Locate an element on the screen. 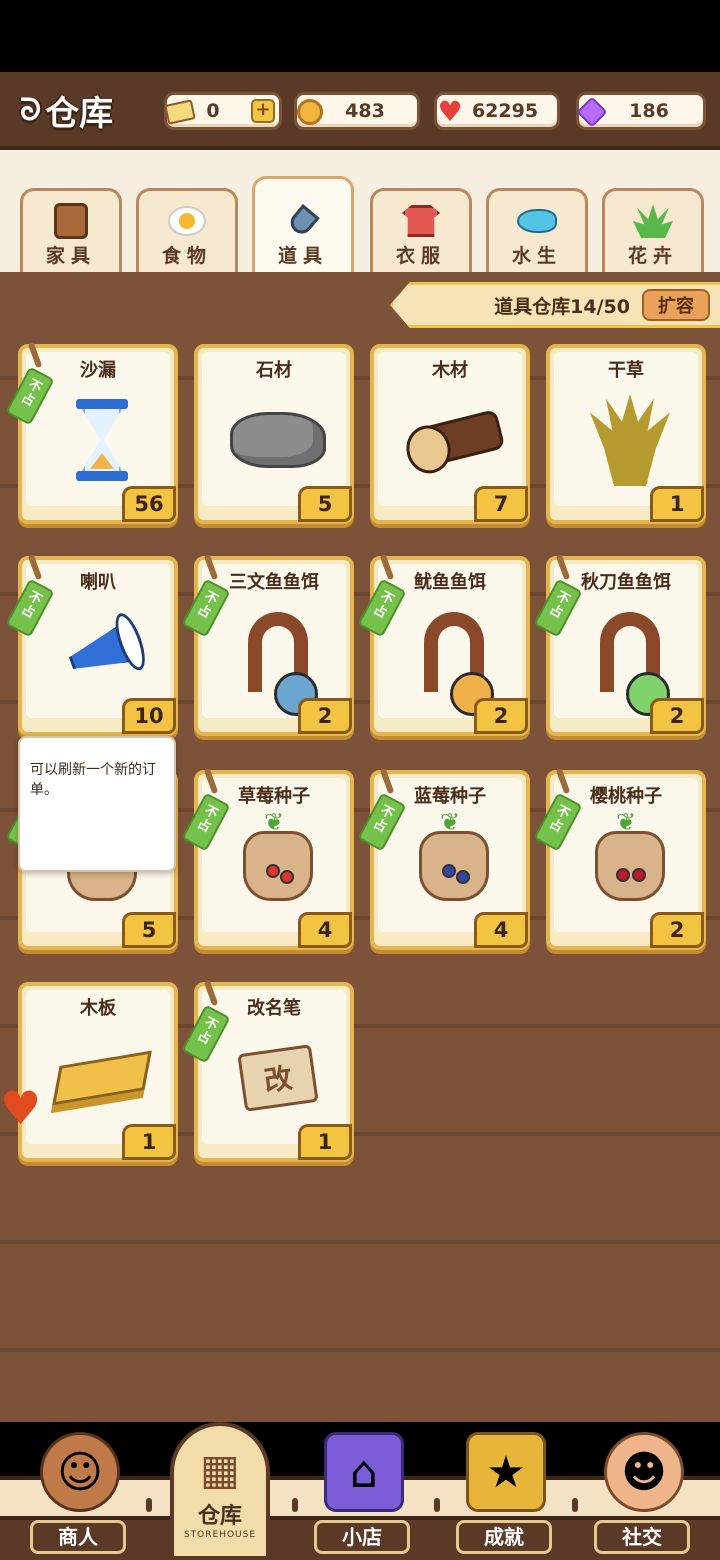  nav-shop: ⌂ 小店 is located at coordinates (361, 1491).